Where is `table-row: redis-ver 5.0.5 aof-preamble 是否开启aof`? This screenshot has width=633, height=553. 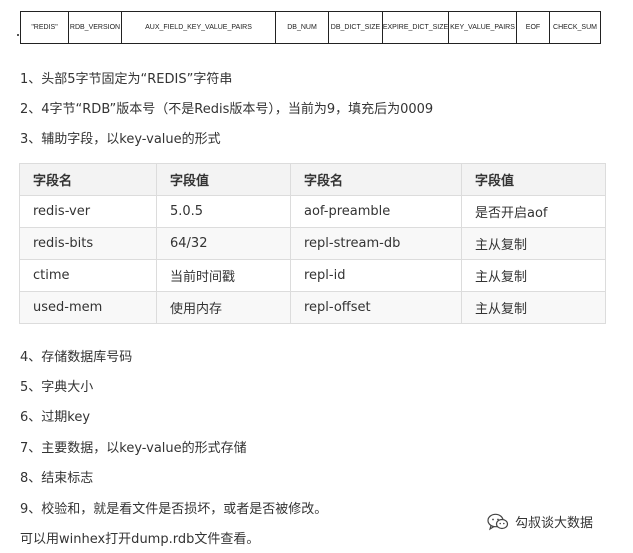 table-row: redis-ver 5.0.5 aof-preamble 是否开启aof is located at coordinates (312, 211).